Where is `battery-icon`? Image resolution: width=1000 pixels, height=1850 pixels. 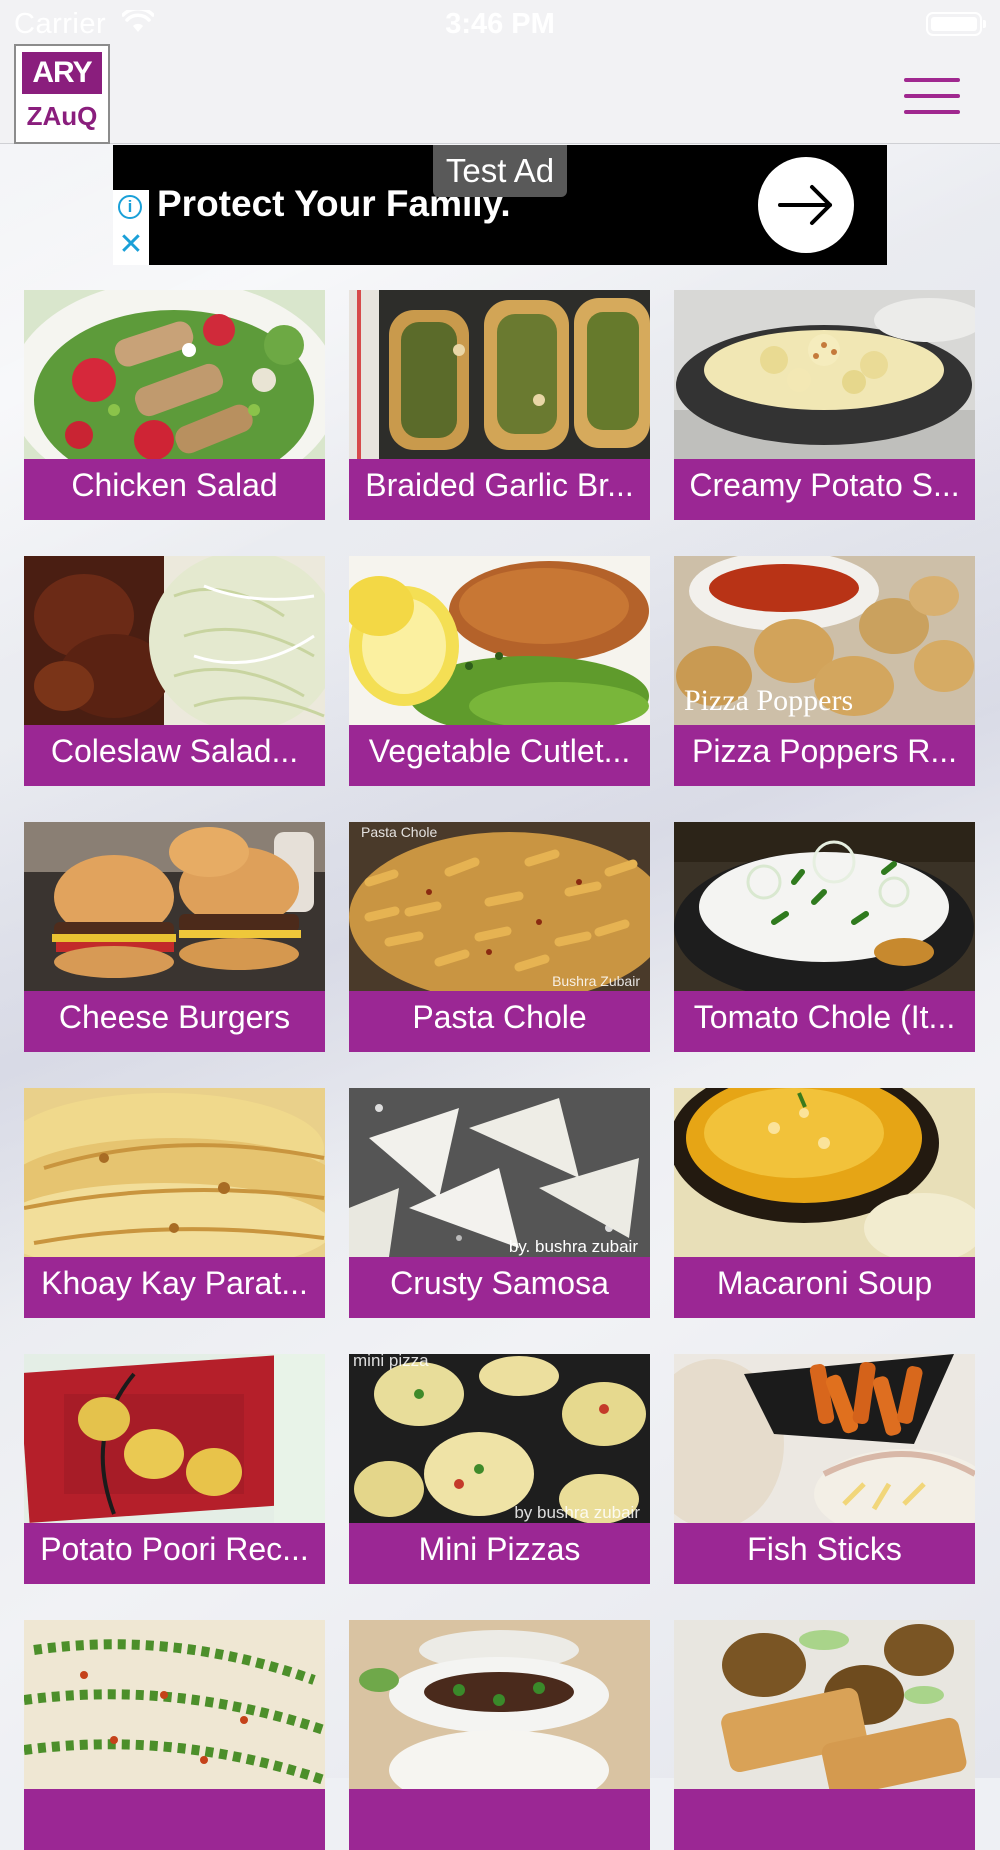 battery-icon is located at coordinates (956, 24).